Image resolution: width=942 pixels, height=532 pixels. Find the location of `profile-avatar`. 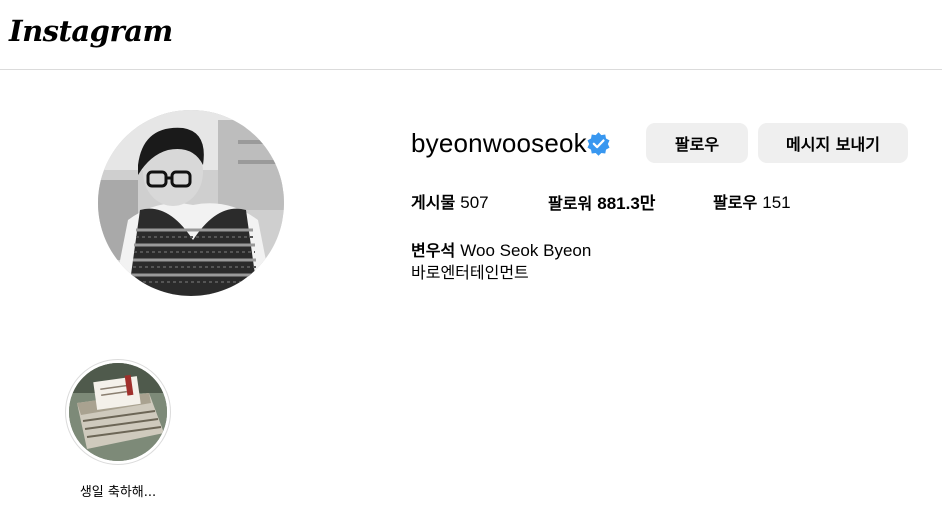

profile-avatar is located at coordinates (191, 203).